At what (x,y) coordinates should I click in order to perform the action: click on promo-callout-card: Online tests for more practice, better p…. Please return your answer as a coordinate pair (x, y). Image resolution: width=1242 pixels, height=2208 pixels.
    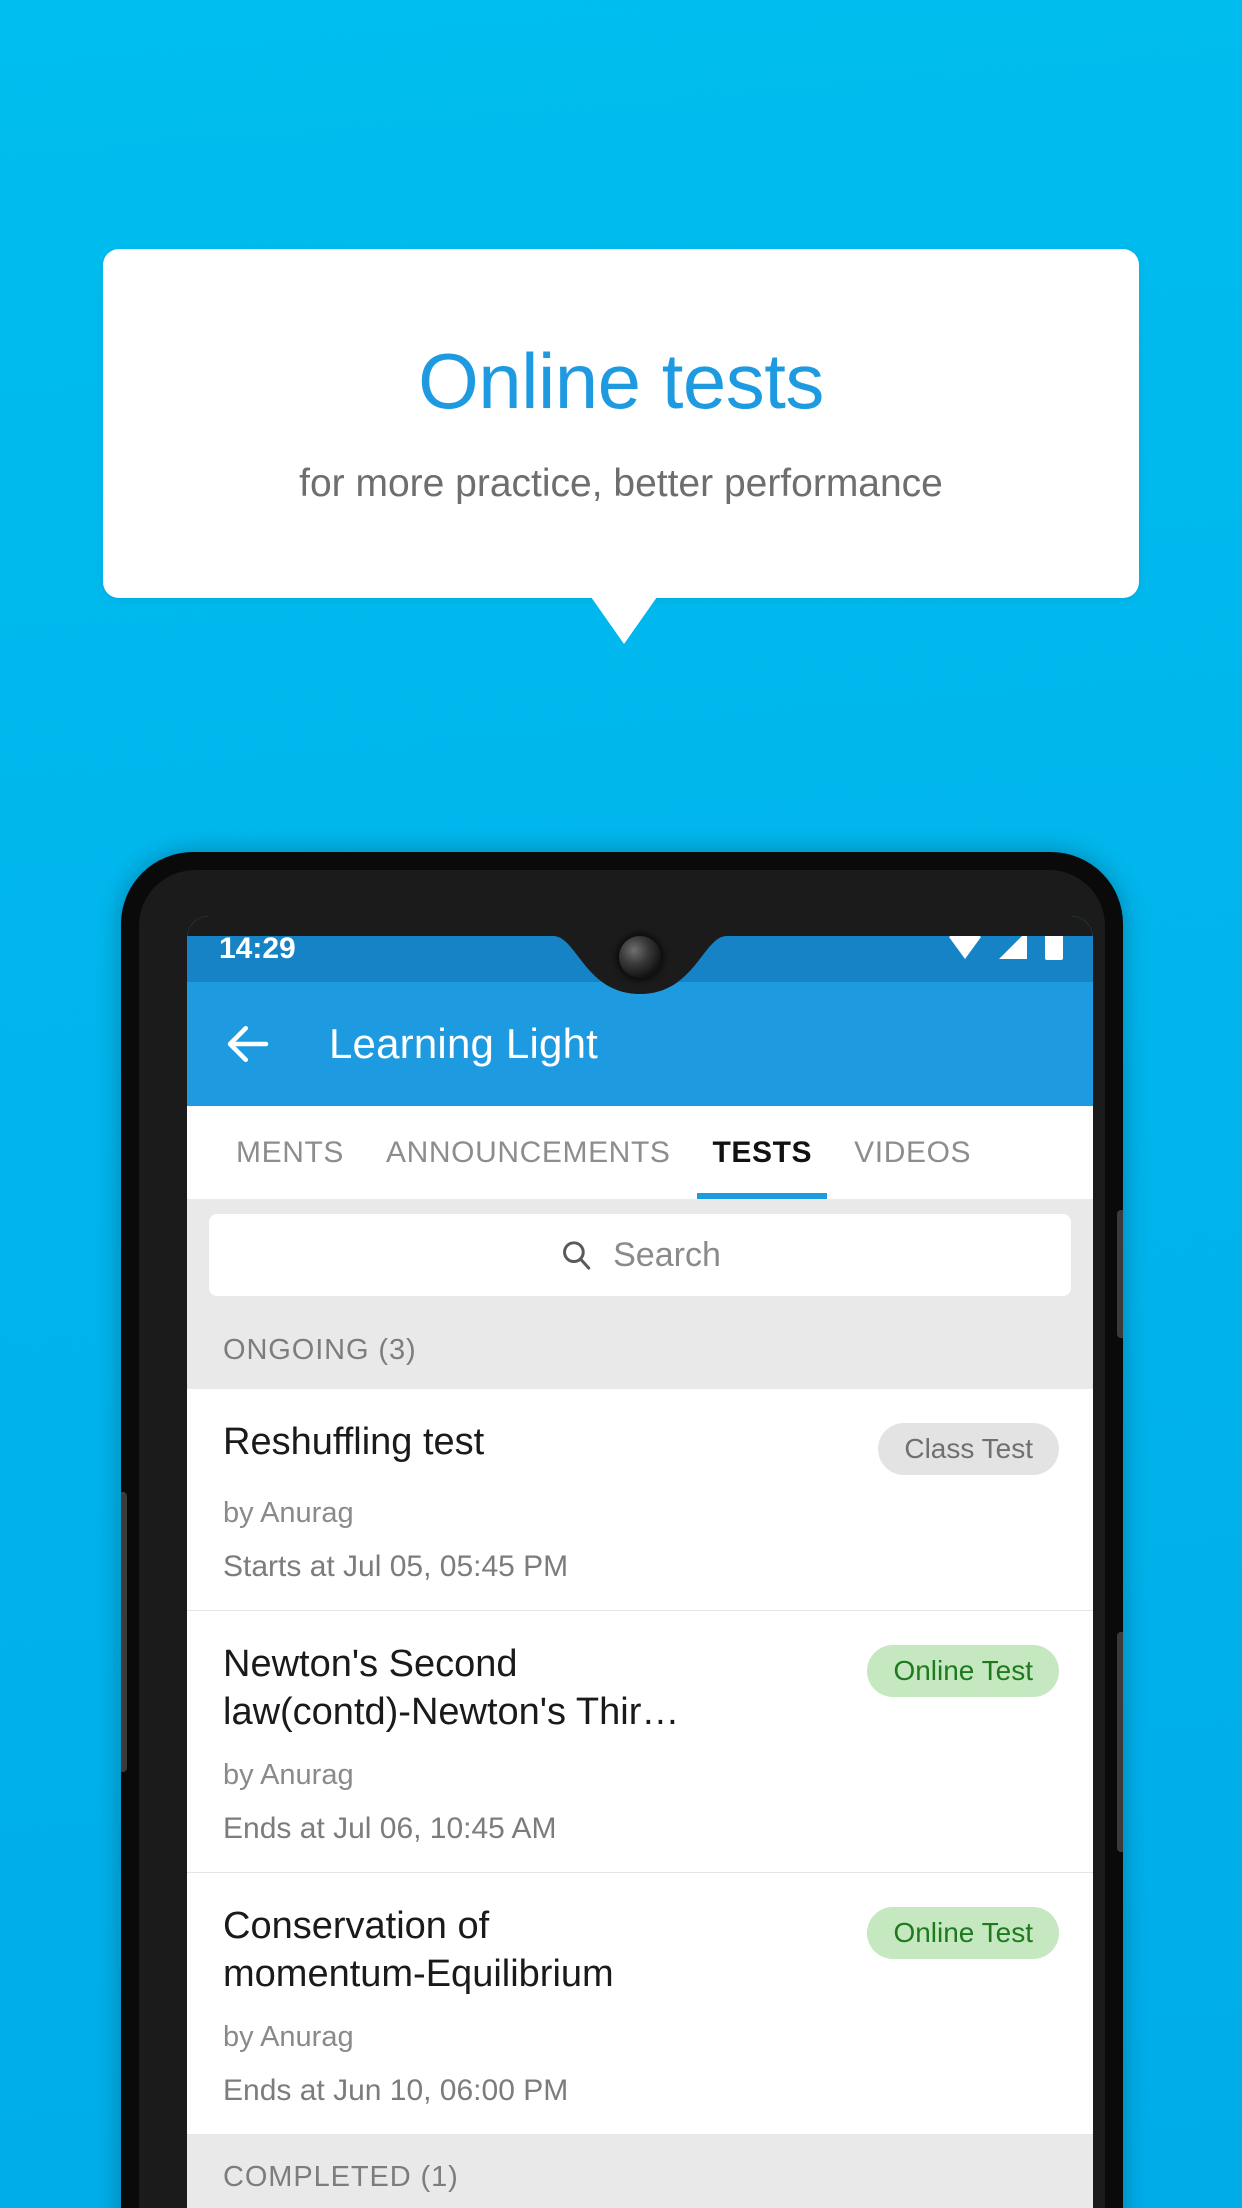
    Looking at the image, I should click on (621, 423).